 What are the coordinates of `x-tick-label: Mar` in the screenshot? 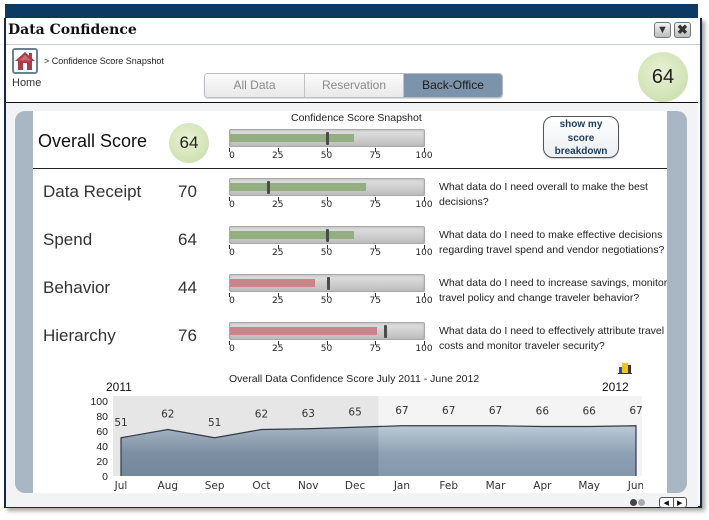 It's located at (496, 485).